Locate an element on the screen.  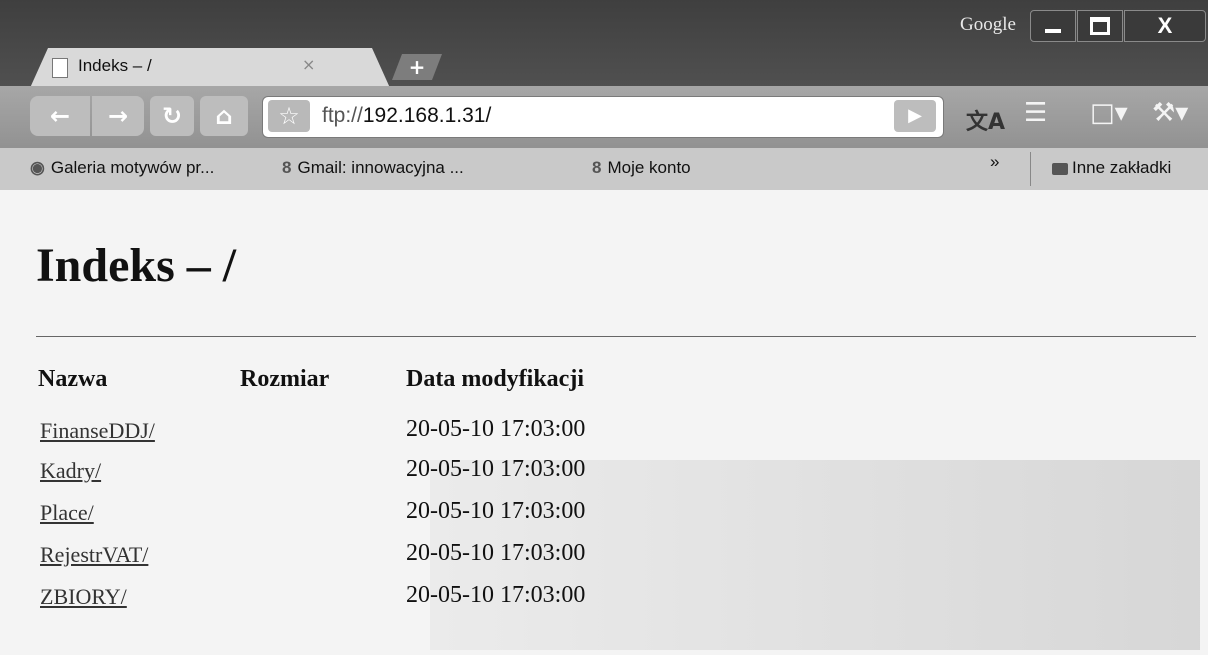
minimize-button is located at coordinates (1053, 26).